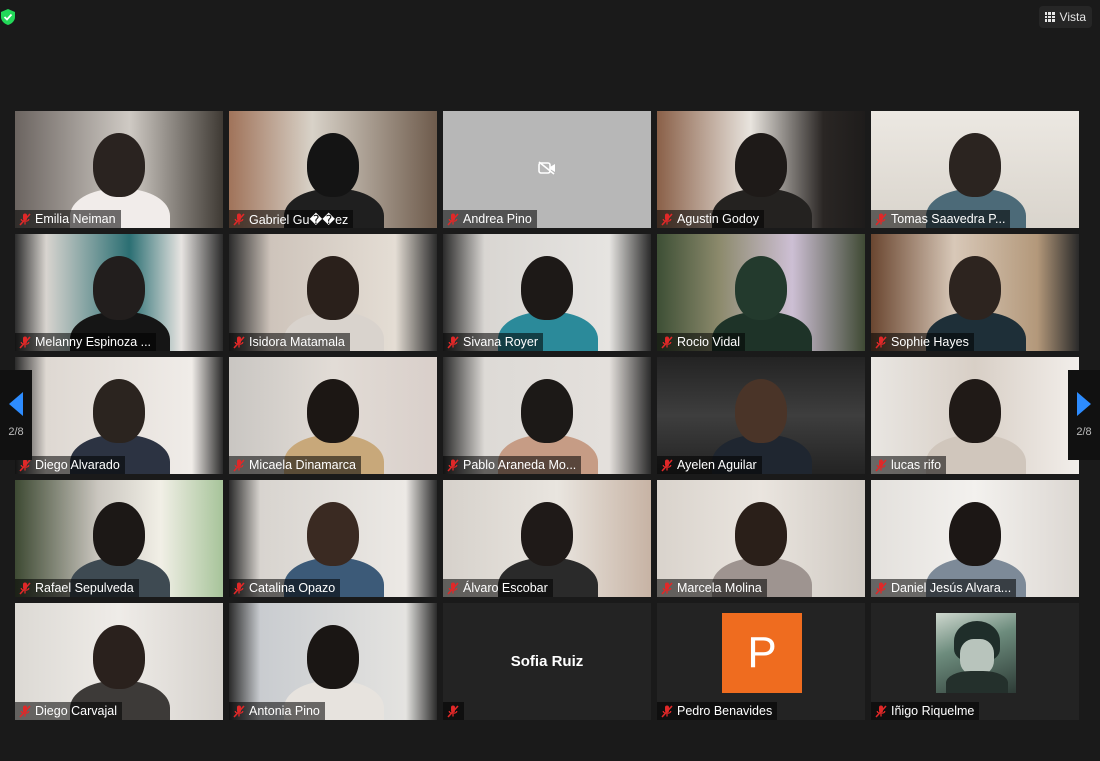 This screenshot has height=761, width=1100. I want to click on participant-tile: Álvaro Escobar, so click(547, 538).